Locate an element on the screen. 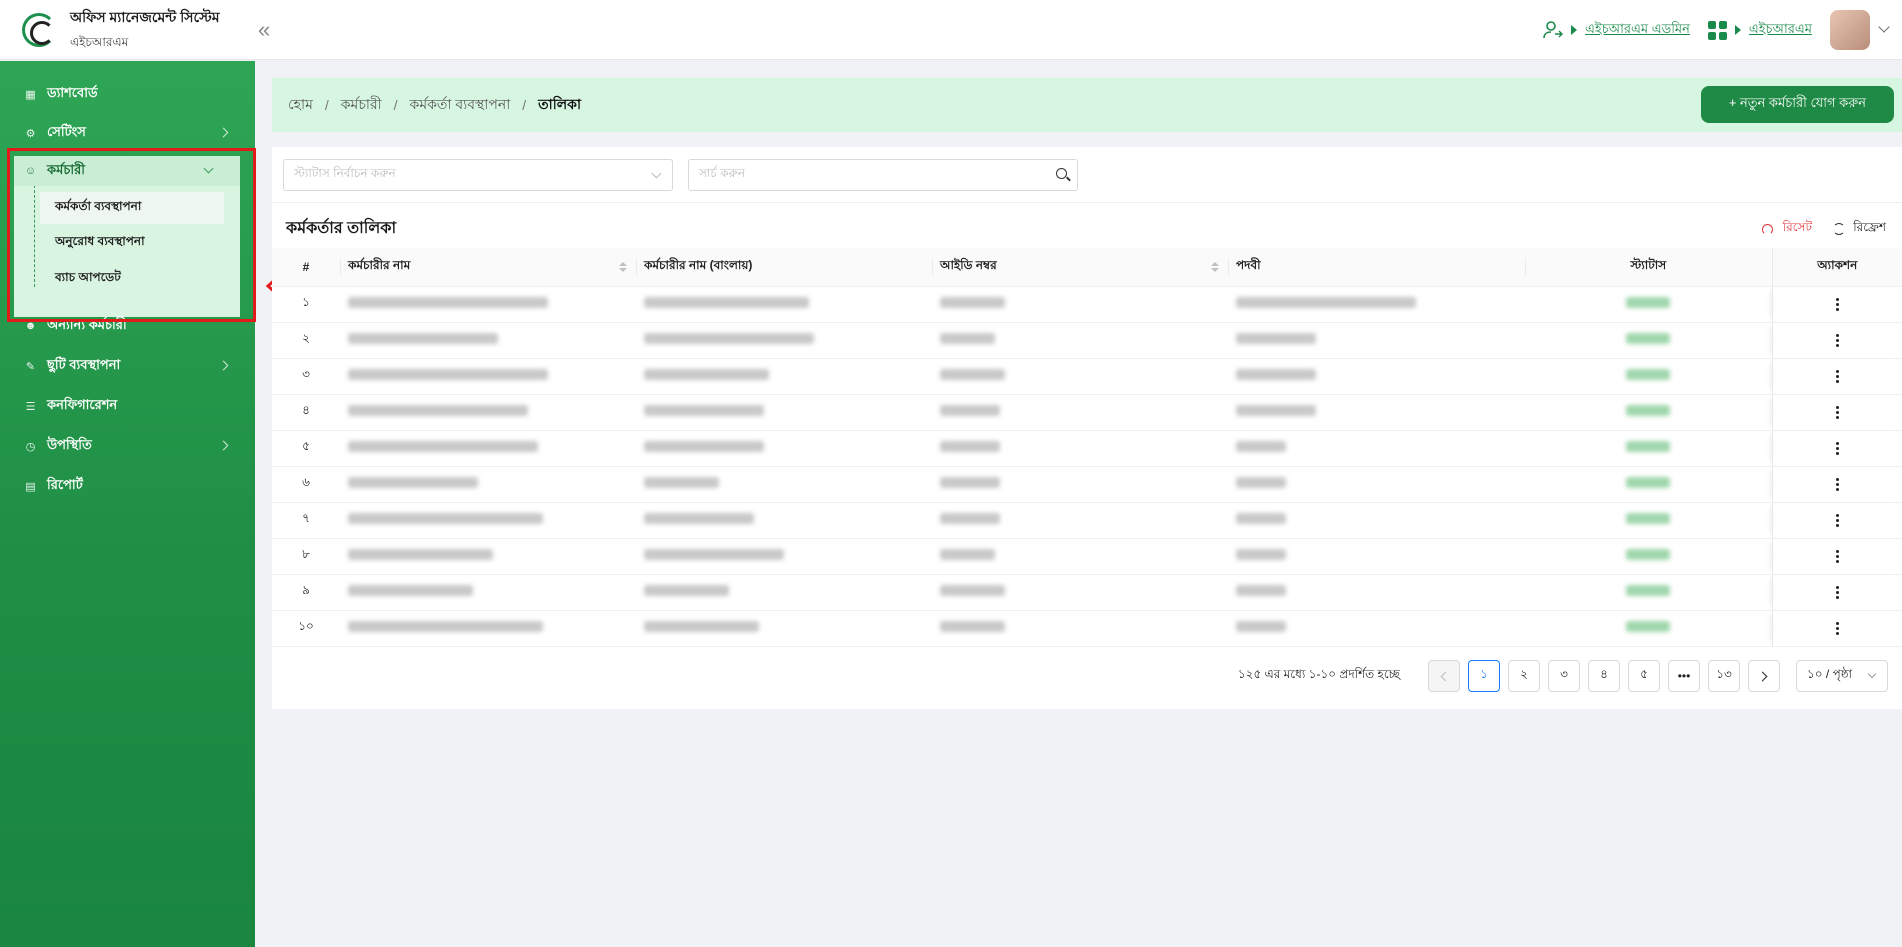 Image resolution: width=1902 pixels, height=947 pixels. brand-text: অফিস ম্যানেজমেন্ট সিস্টেম এইচআরএম is located at coordinates (145, 30).